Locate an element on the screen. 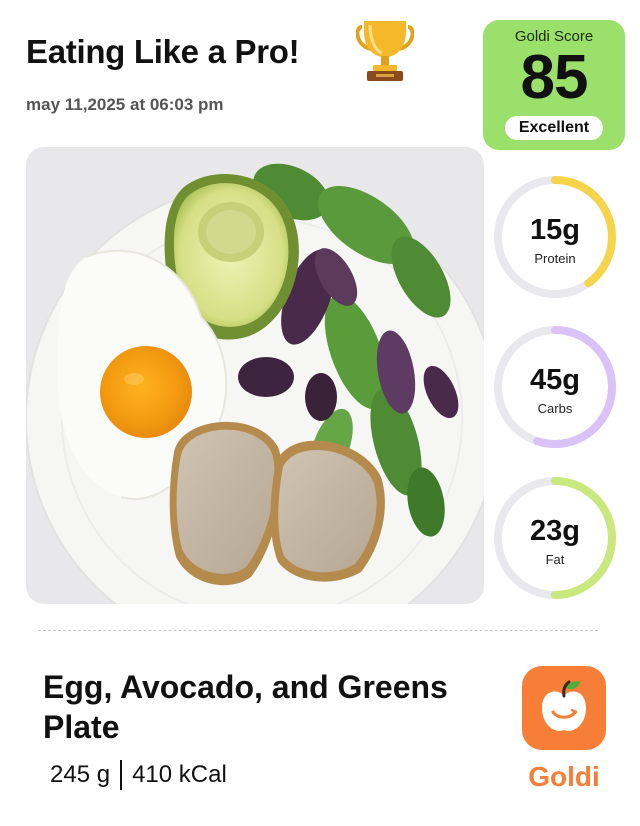 This screenshot has width=640, height=826. protein-value: 15g is located at coordinates (555, 230).